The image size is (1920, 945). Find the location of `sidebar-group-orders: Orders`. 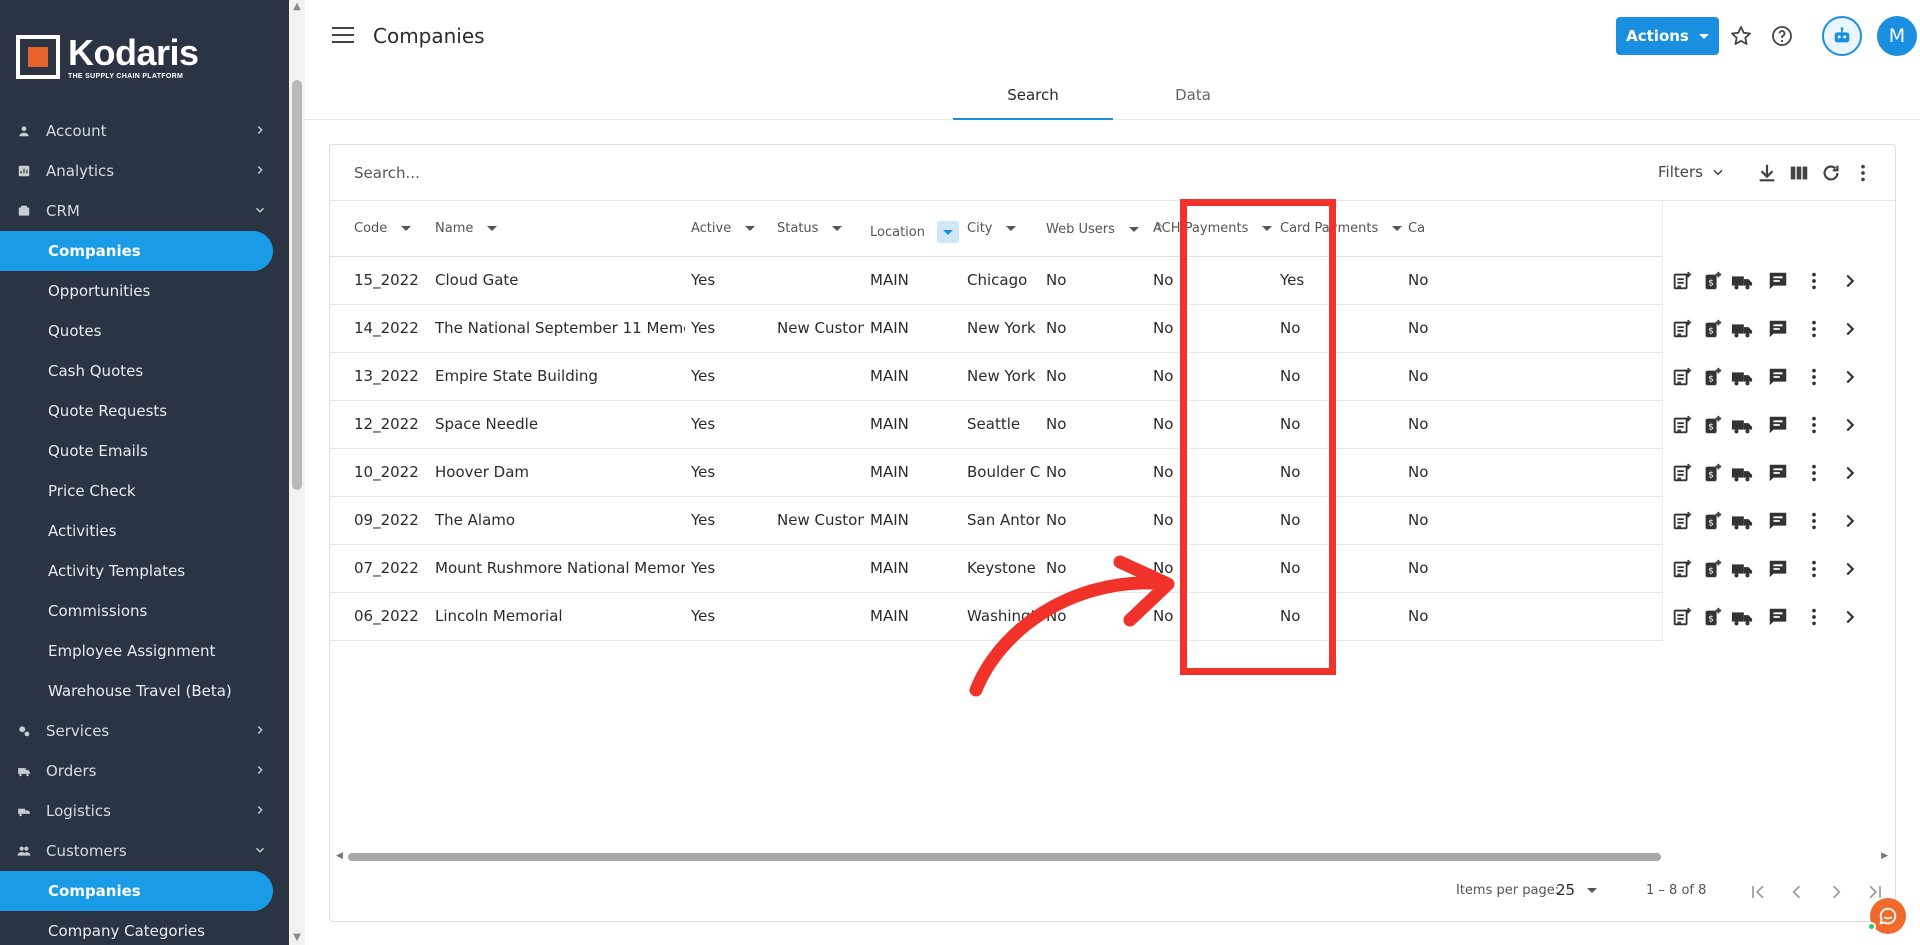

sidebar-group-orders: Orders is located at coordinates (144, 771).